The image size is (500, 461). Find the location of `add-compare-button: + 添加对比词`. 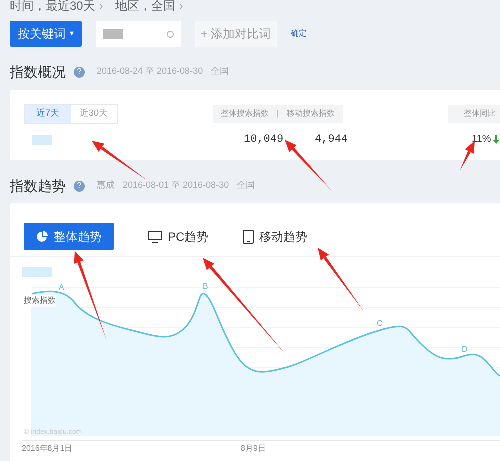

add-compare-button: + 添加对比词 is located at coordinates (236, 34).